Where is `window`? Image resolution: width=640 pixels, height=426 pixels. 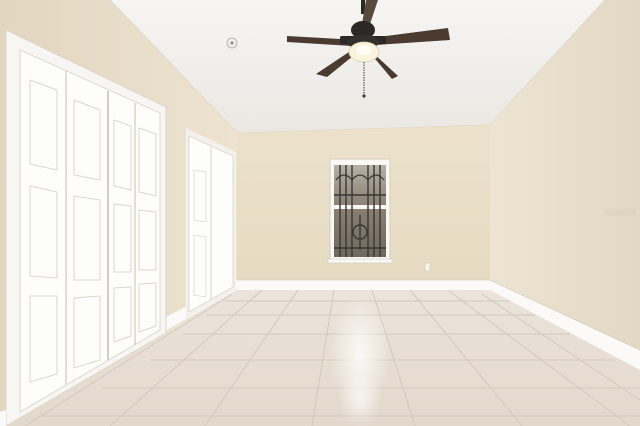
window is located at coordinates (360, 211).